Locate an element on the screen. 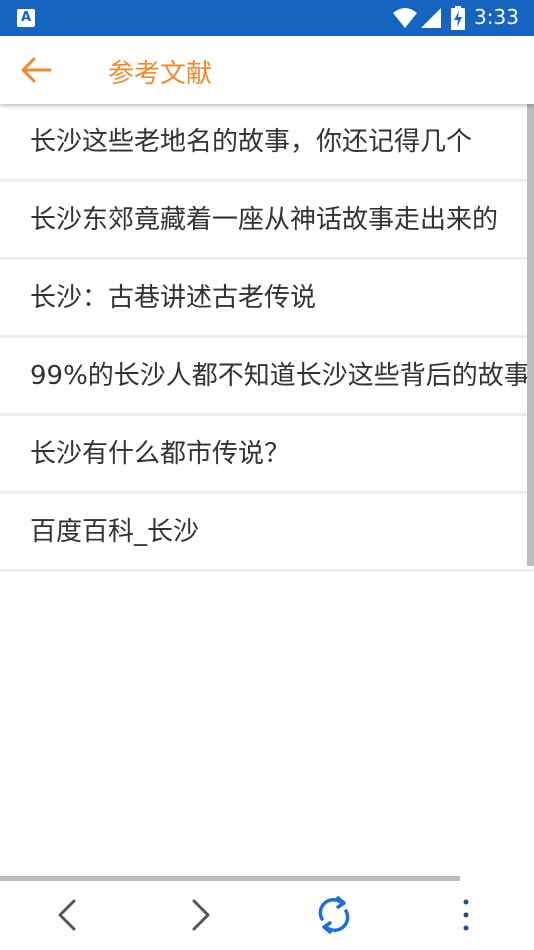  app-bar: 参考文献 is located at coordinates (267, 70).